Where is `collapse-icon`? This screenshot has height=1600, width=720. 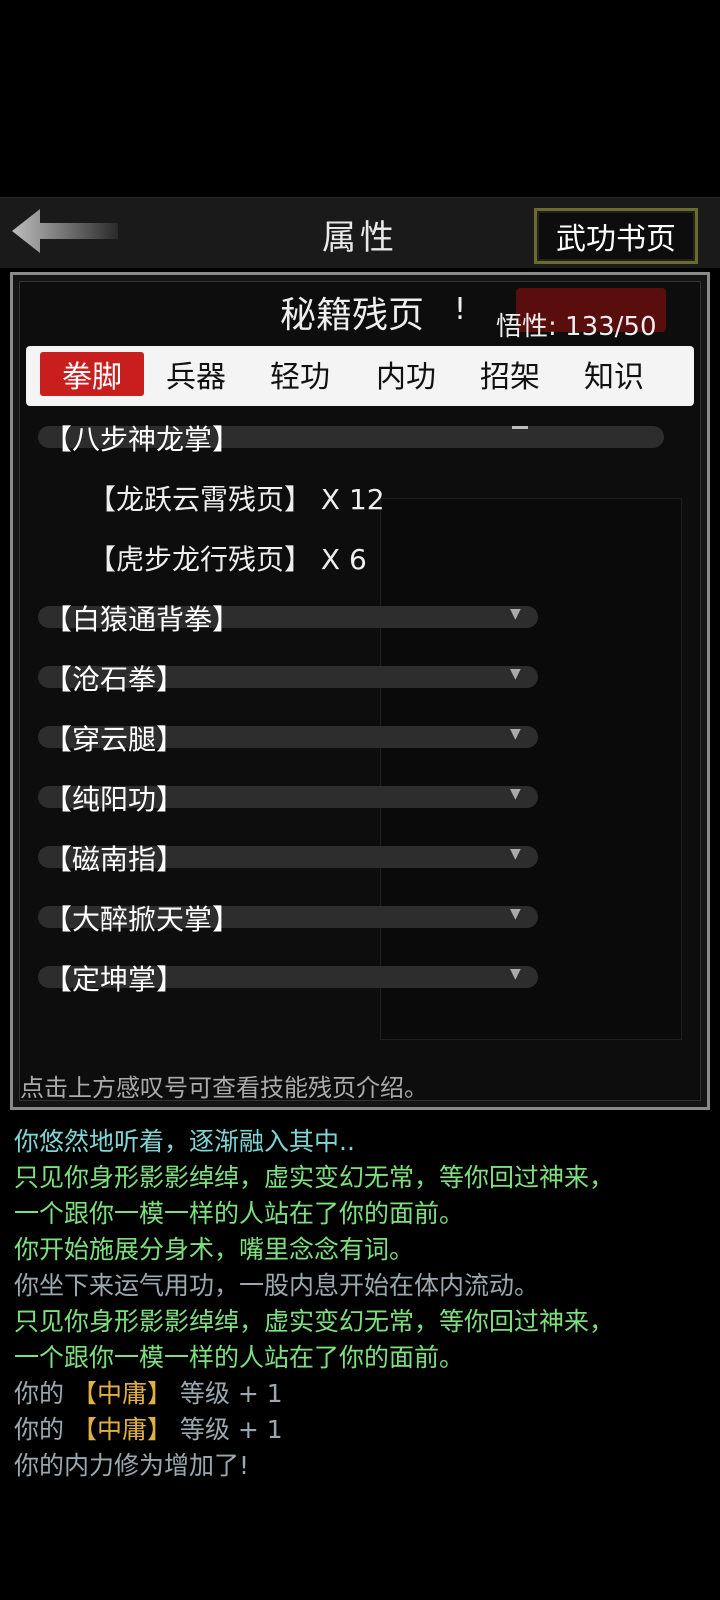
collapse-icon is located at coordinates (520, 427).